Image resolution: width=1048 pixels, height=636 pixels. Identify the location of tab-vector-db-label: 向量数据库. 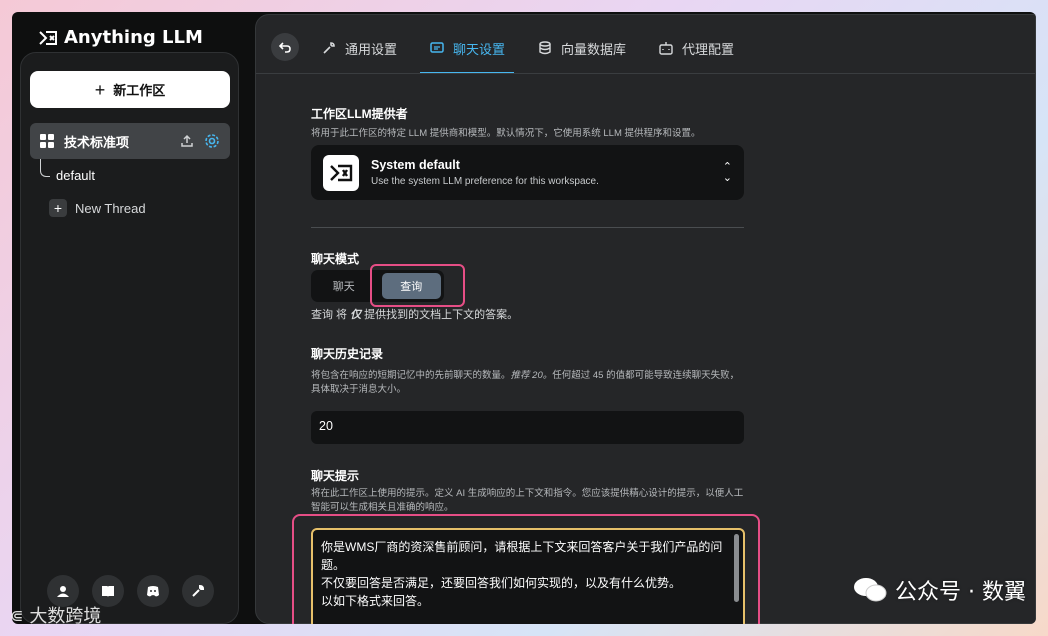
(594, 49).